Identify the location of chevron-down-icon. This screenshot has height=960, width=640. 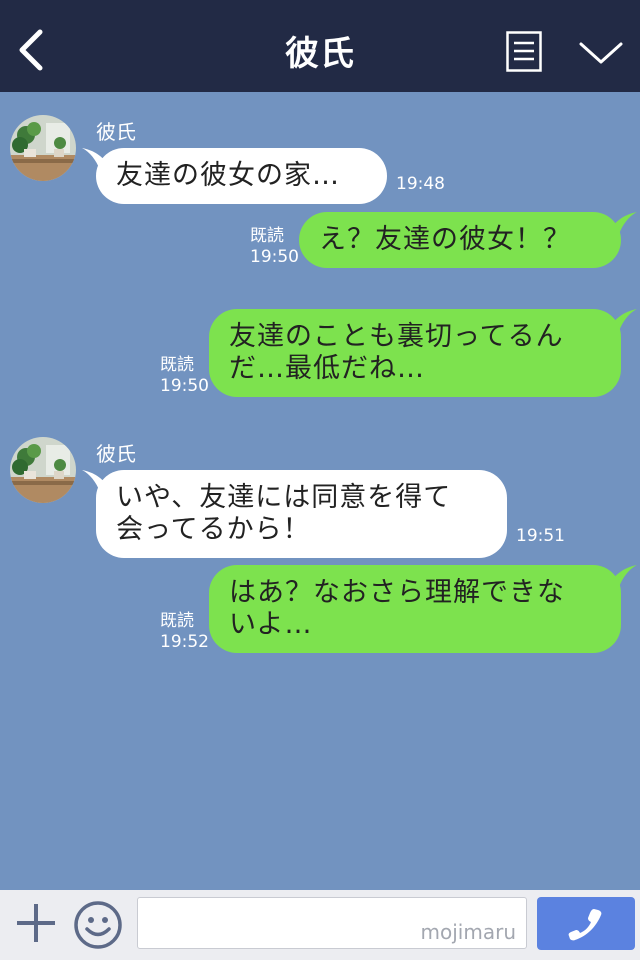
(601, 53).